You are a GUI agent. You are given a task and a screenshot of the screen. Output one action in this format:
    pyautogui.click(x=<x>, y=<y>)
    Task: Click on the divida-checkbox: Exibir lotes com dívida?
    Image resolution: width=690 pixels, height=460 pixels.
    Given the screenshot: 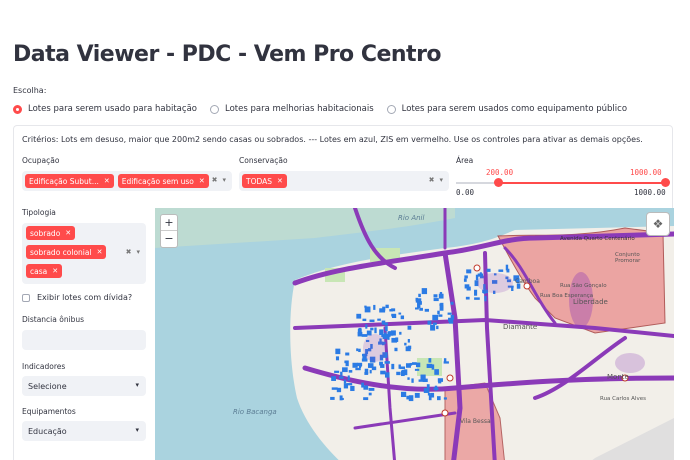 What is the action you would take?
    pyautogui.click(x=77, y=297)
    